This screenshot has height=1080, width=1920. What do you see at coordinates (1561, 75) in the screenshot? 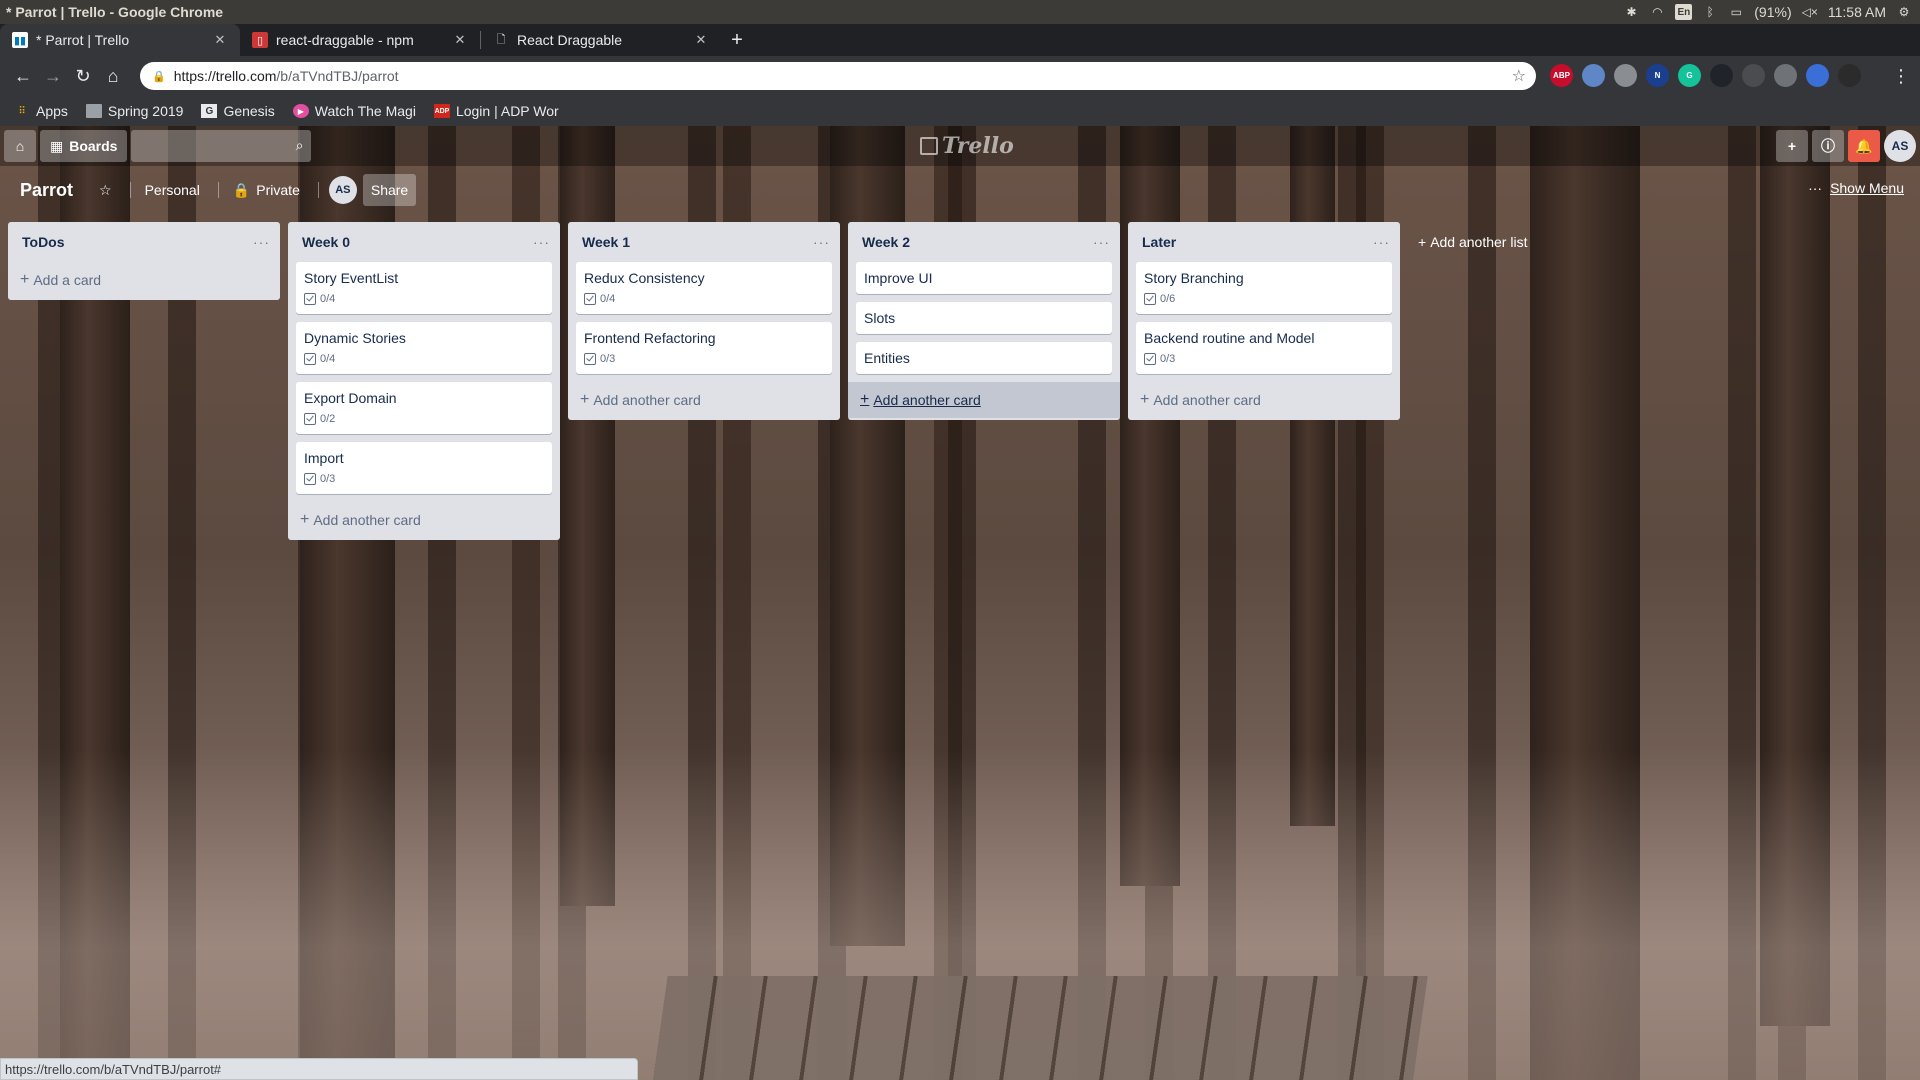
I see `abp-icon: ABP` at bounding box center [1561, 75].